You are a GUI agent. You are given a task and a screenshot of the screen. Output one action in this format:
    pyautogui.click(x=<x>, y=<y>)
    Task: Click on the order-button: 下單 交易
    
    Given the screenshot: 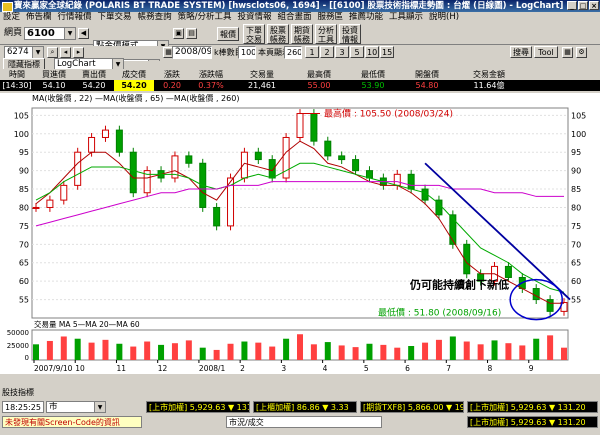 What is the action you would take?
    pyautogui.click(x=254, y=34)
    